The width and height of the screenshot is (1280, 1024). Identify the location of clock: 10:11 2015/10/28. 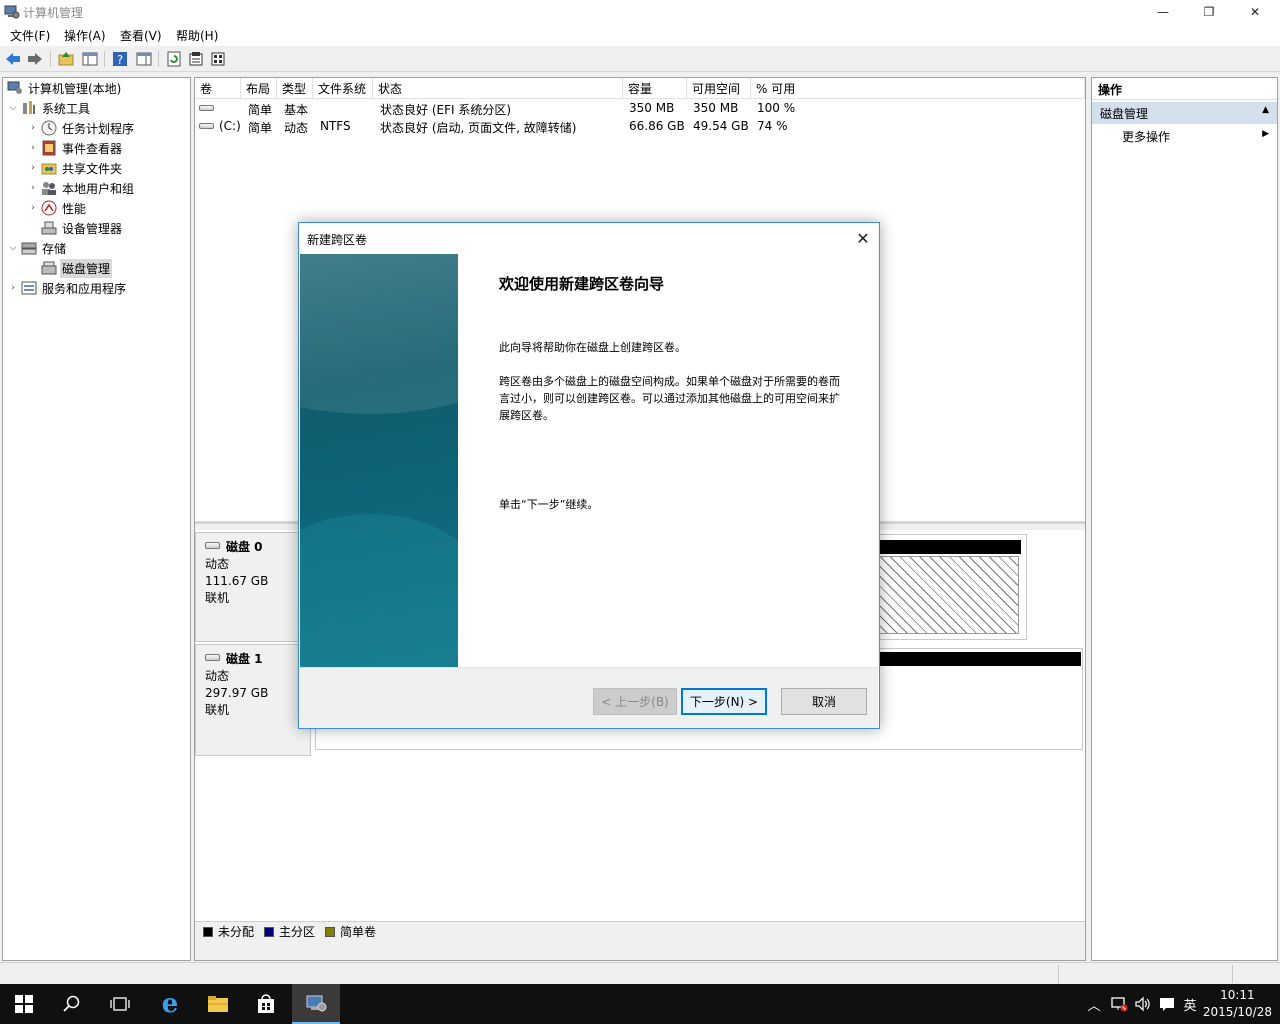
(1237, 1004).